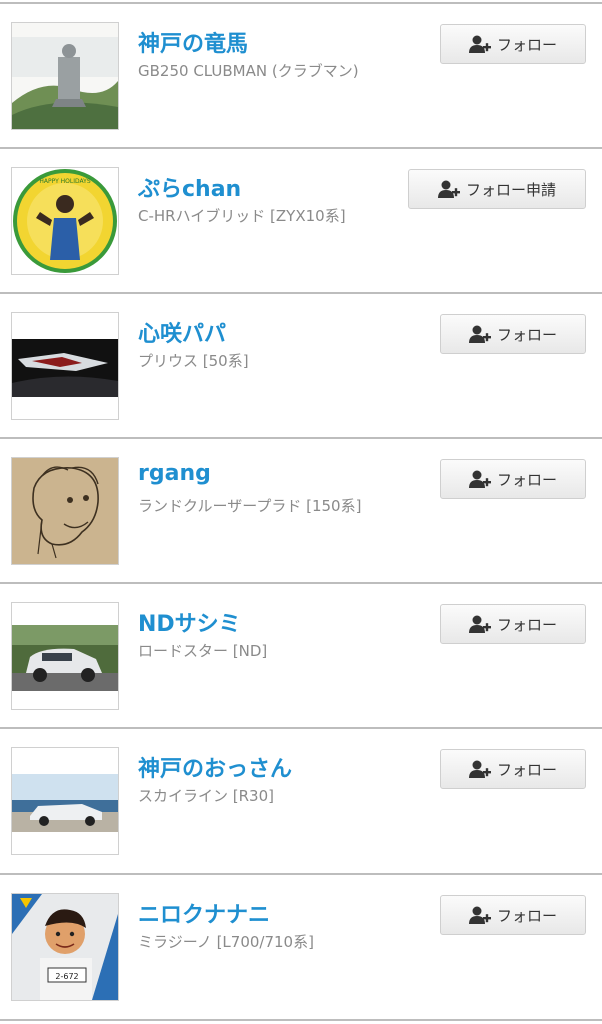 The image size is (602, 1024). I want to click on list-item: 神戸の竜馬 GB250 CLUBMAN (クラブマン) フォロー, so click(301, 76).